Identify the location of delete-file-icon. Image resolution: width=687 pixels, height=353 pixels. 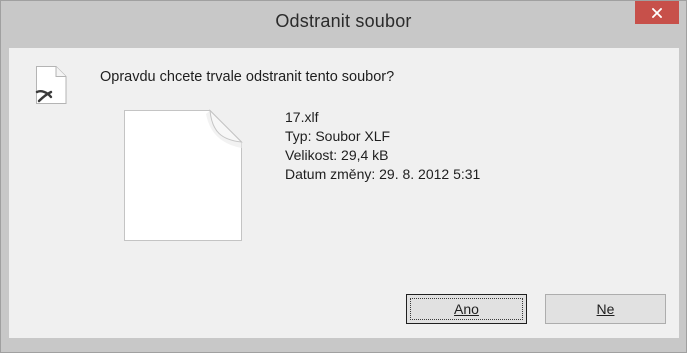
(51, 87).